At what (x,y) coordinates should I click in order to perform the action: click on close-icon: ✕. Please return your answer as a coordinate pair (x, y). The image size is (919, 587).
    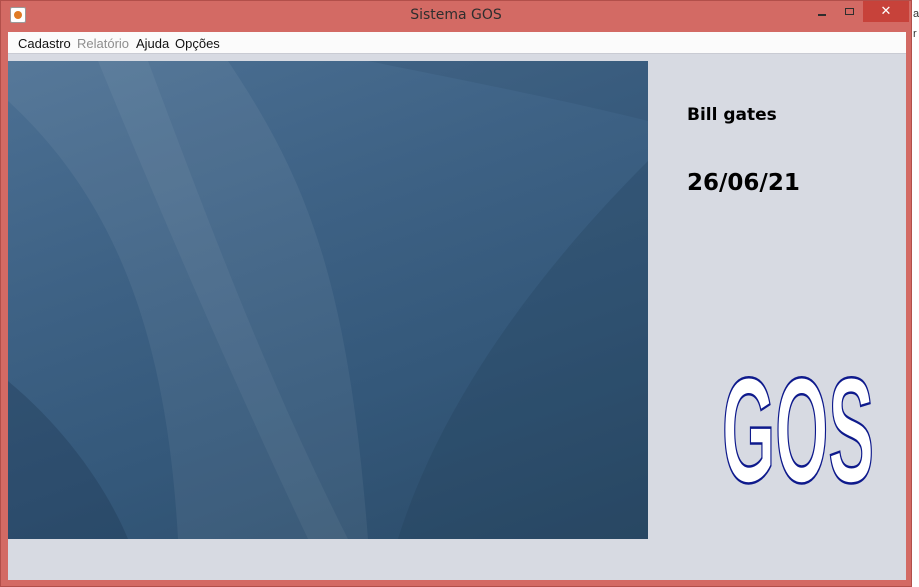
    Looking at the image, I should click on (886, 11).